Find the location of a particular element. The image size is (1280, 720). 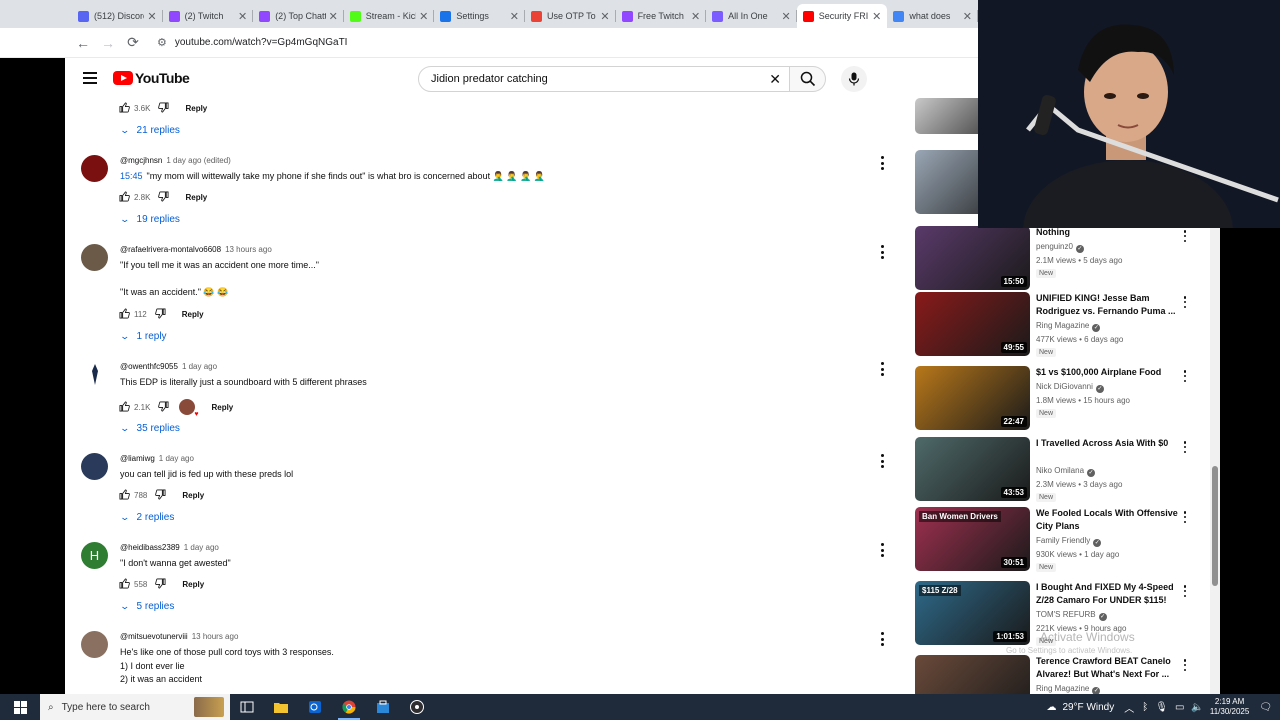

view-replies-button: ⌄ 35 replies is located at coordinates (149, 428).